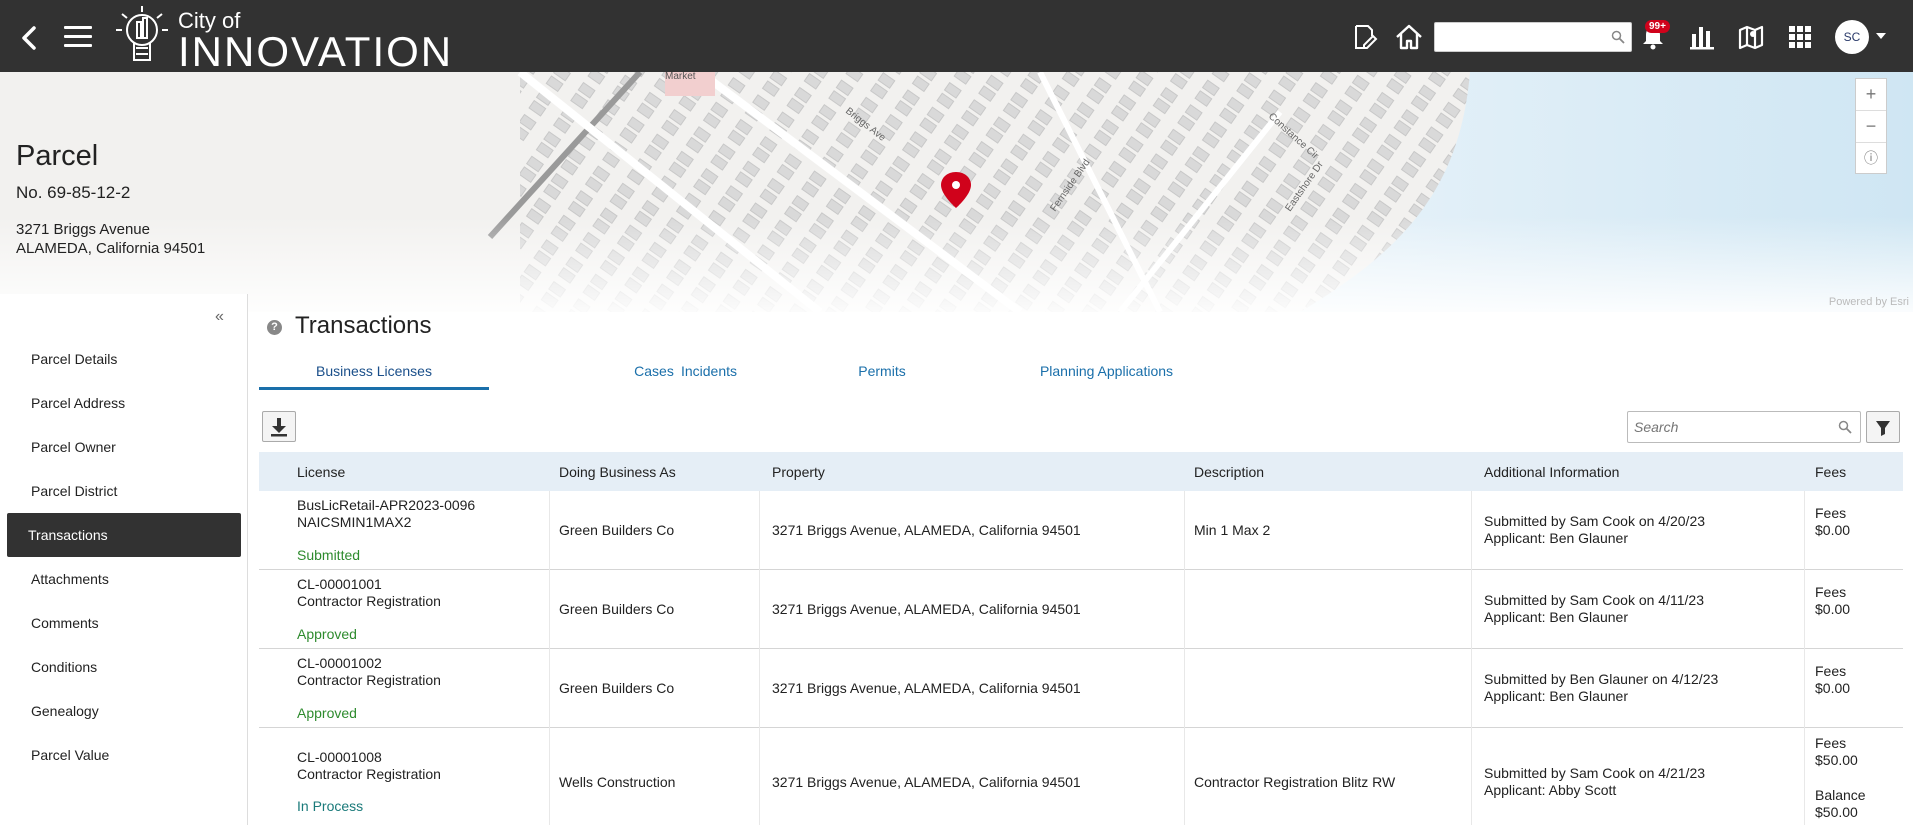  Describe the element at coordinates (386, 505) in the screenshot. I see `license-id-link: BusLicRetail-APR2023-0096` at that location.